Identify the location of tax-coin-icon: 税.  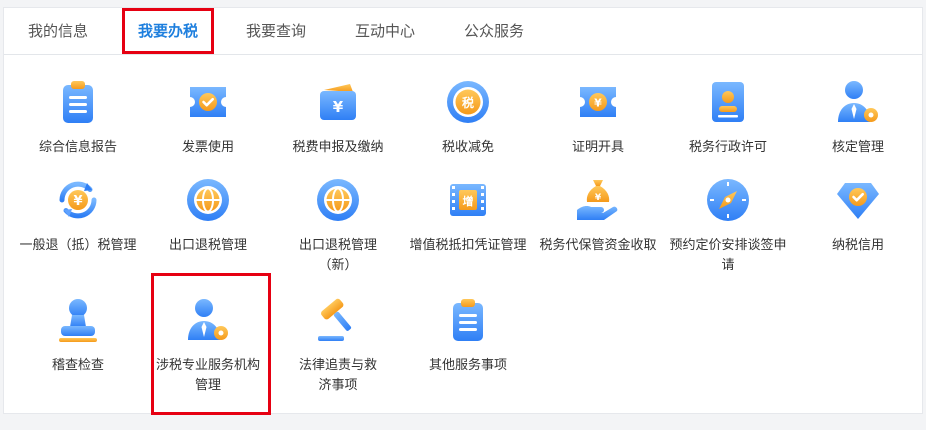
(468, 102).